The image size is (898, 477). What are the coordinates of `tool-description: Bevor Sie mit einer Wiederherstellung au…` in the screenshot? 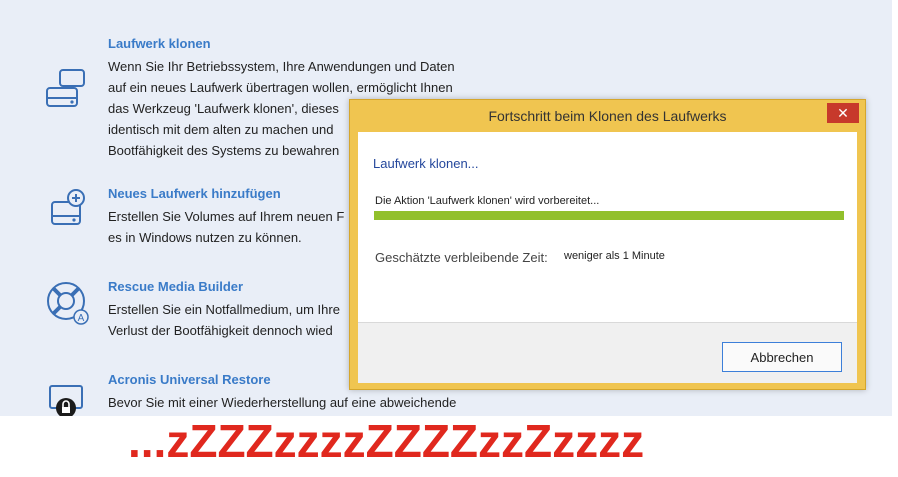 It's located at (282, 402).